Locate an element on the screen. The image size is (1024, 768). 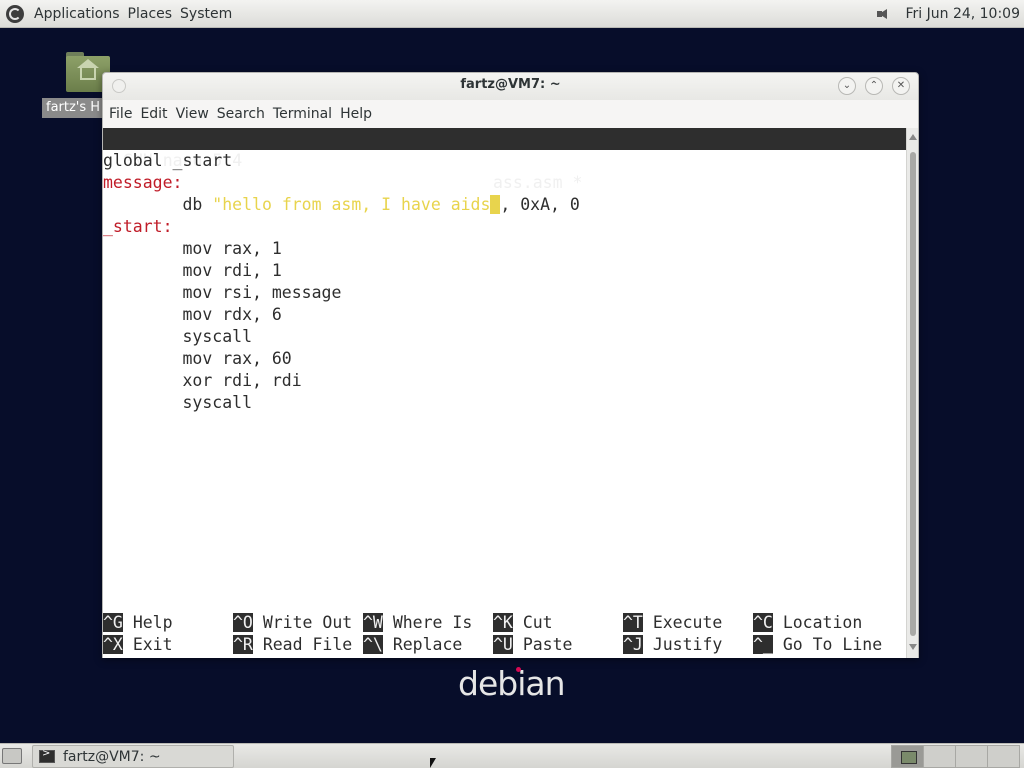
maximize-button: ⌃ is located at coordinates (874, 86).